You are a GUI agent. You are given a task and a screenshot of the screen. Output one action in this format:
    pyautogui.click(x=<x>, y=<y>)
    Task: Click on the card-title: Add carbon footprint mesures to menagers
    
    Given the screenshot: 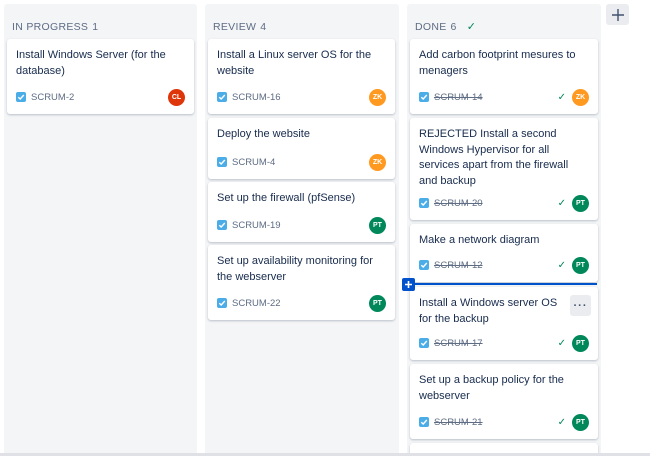 What is the action you would take?
    pyautogui.click(x=497, y=63)
    